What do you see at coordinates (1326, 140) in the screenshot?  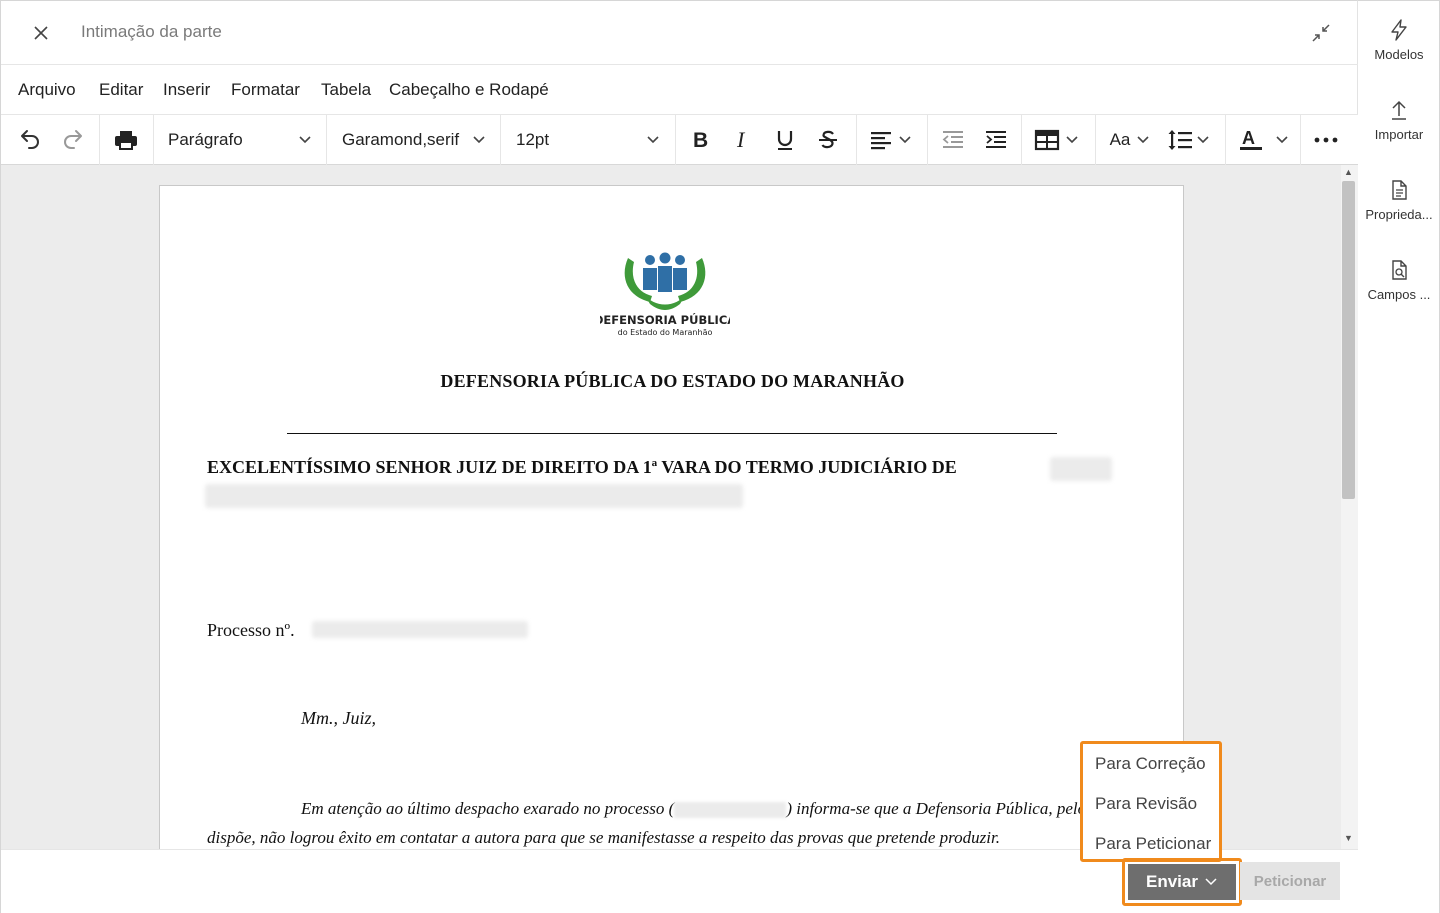 I see `more-options-icon` at bounding box center [1326, 140].